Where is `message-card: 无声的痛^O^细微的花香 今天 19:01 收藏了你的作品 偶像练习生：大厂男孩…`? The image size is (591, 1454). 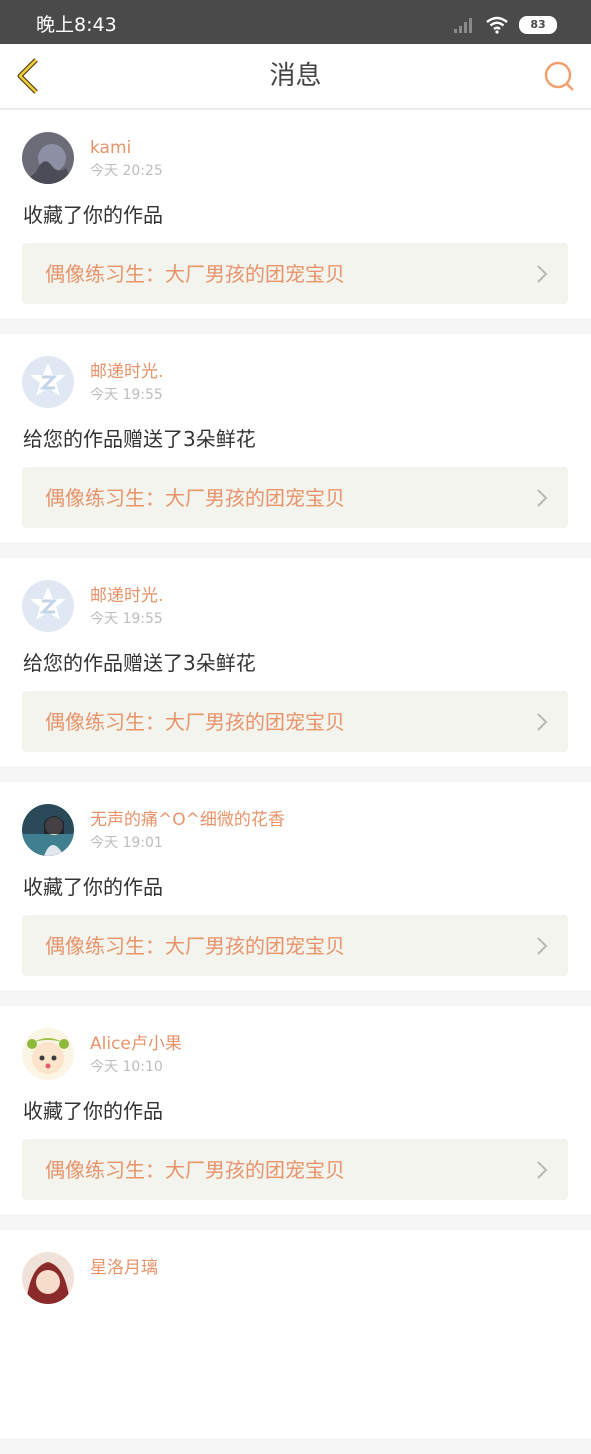 message-card: 无声的痛^O^细微的花香 今天 19:01 收藏了你的作品 偶像练习生：大厂男孩… is located at coordinates (295, 886).